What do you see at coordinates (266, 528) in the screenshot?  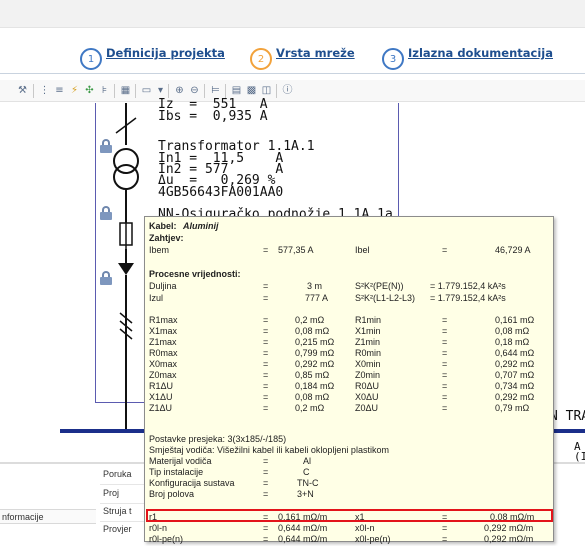 I see `r0n-eq: =` at bounding box center [266, 528].